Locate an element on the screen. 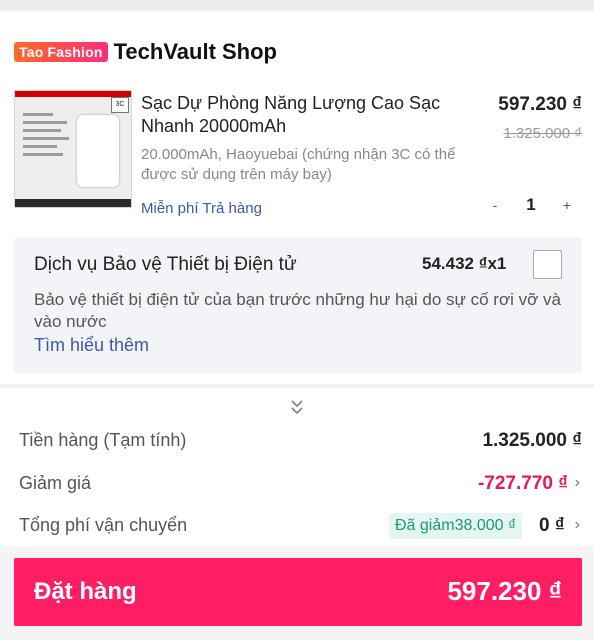 The image size is (594, 640). shop-header: Tao Fashion TechVault Shop is located at coordinates (145, 52).